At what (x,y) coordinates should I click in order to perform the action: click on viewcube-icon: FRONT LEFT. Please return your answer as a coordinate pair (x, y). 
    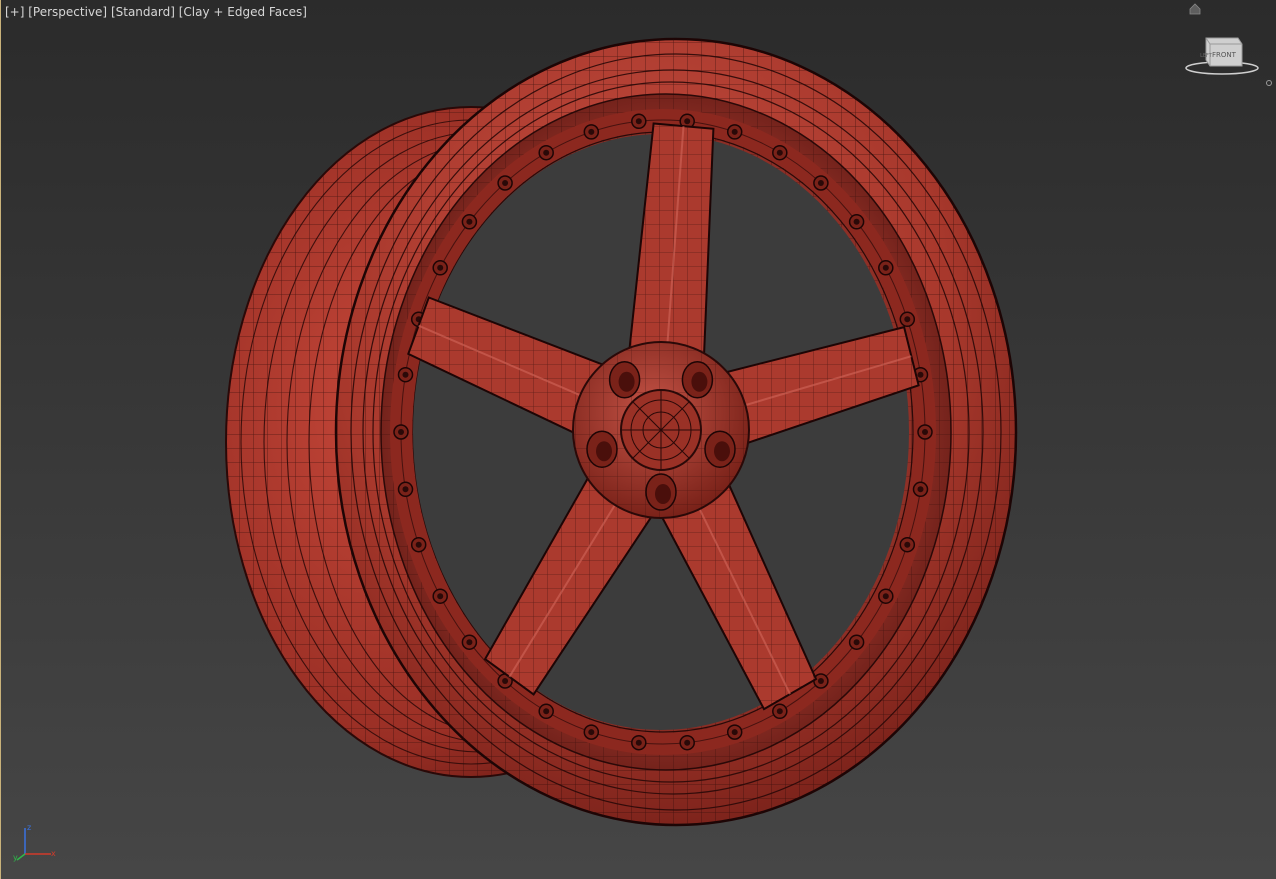
    Looking at the image, I should click on (1223, 54).